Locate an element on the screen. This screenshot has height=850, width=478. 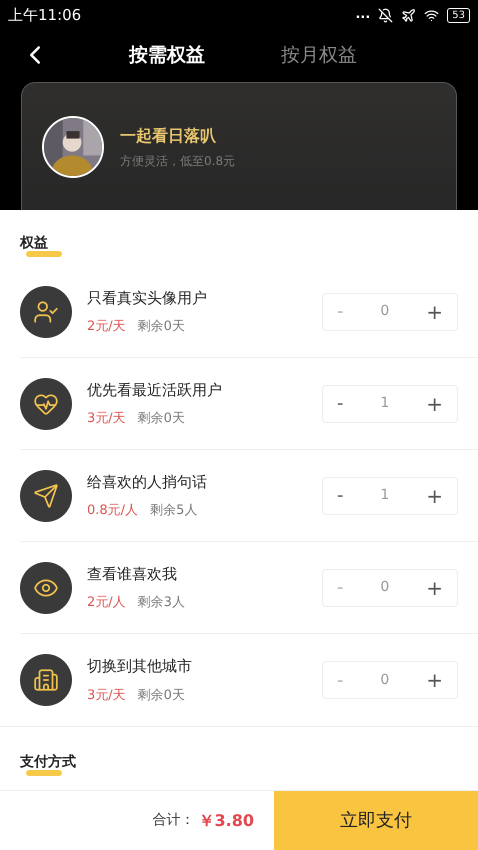
benefit-title: 给喜欢的人捎句话 is located at coordinates (147, 482).